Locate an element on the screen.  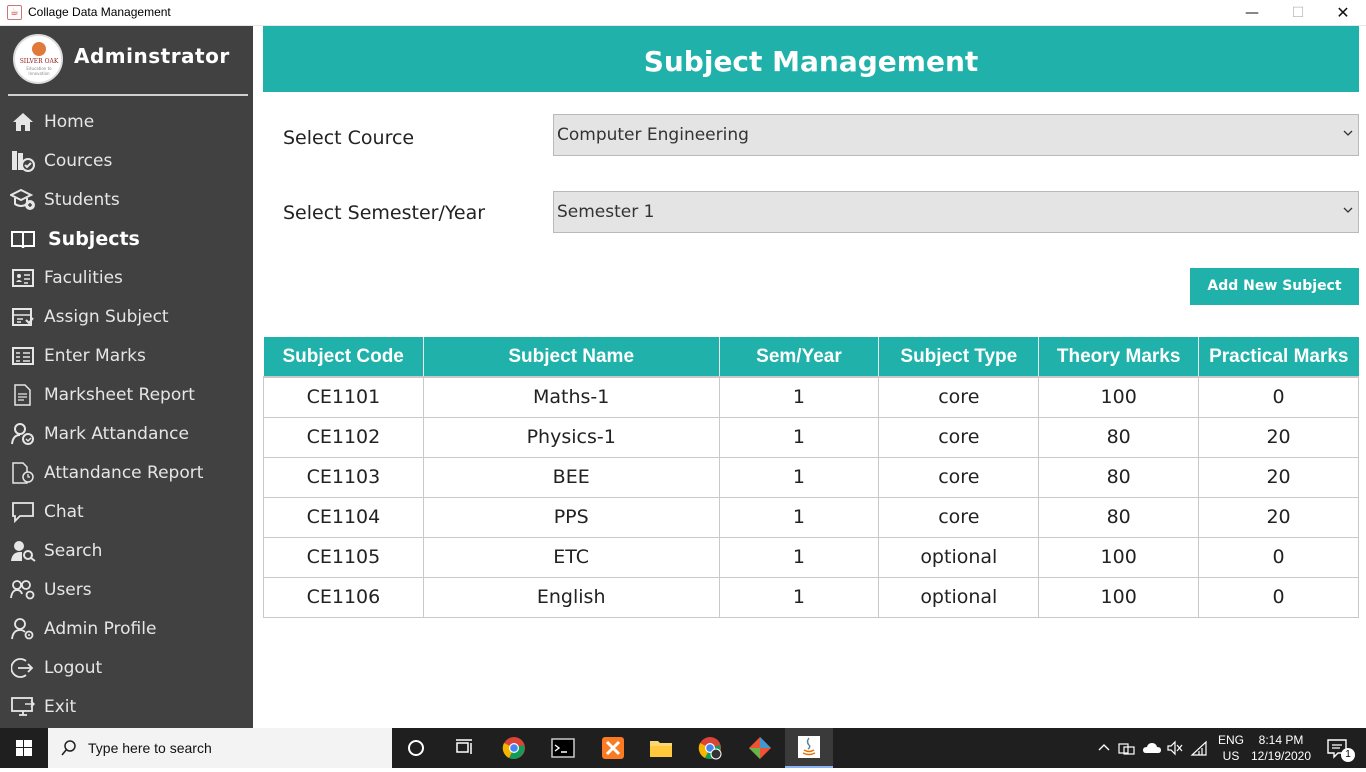
logo-emblem is located at coordinates (39, 49).